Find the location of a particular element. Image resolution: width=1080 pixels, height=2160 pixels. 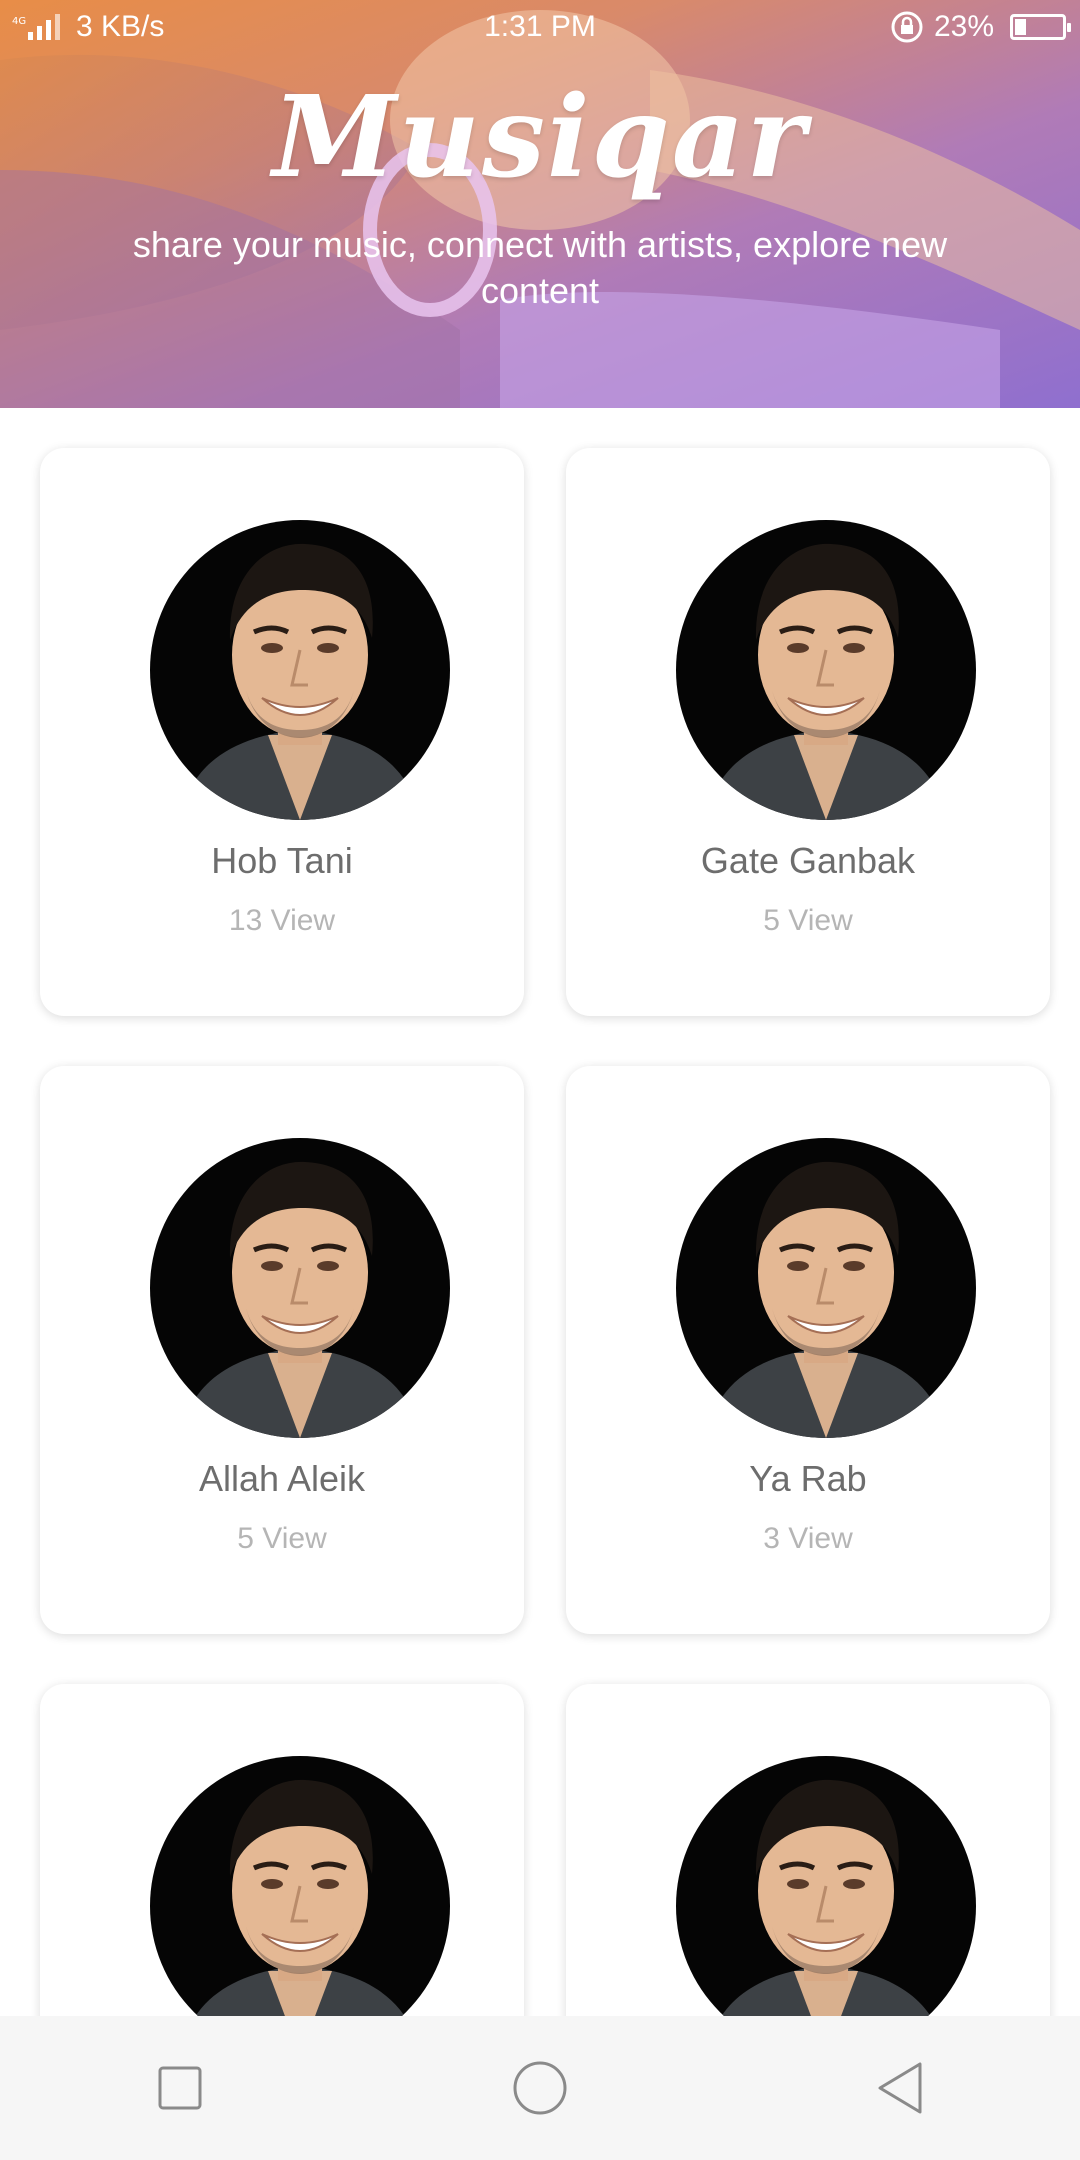

status-right: 23% is located at coordinates (980, 27).